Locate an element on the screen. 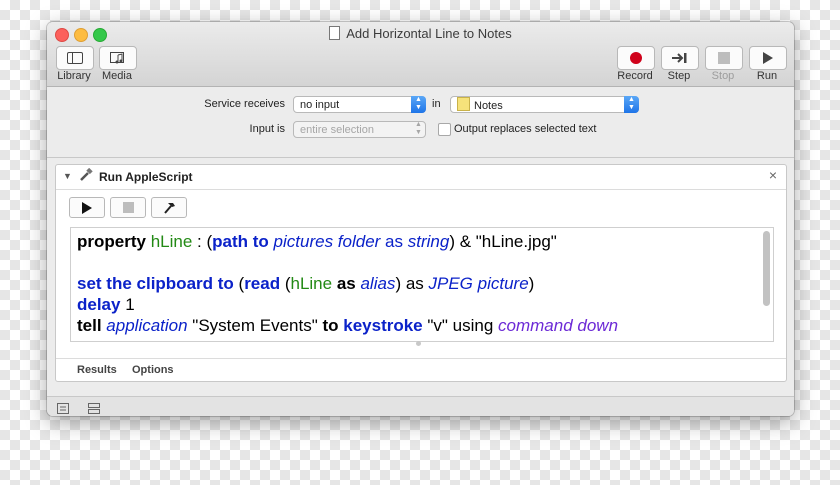 The height and width of the screenshot is (485, 840). media-button is located at coordinates (118, 58).